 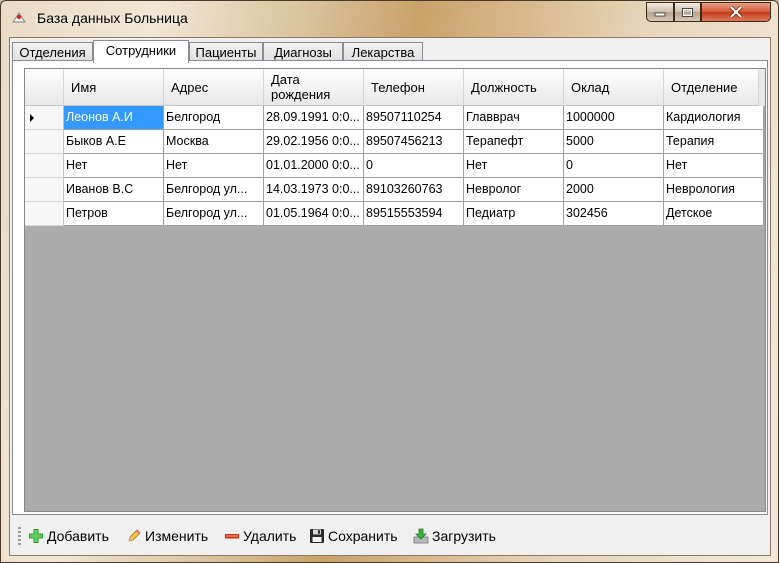 I want to click on minimize-icon, so click(x=660, y=14).